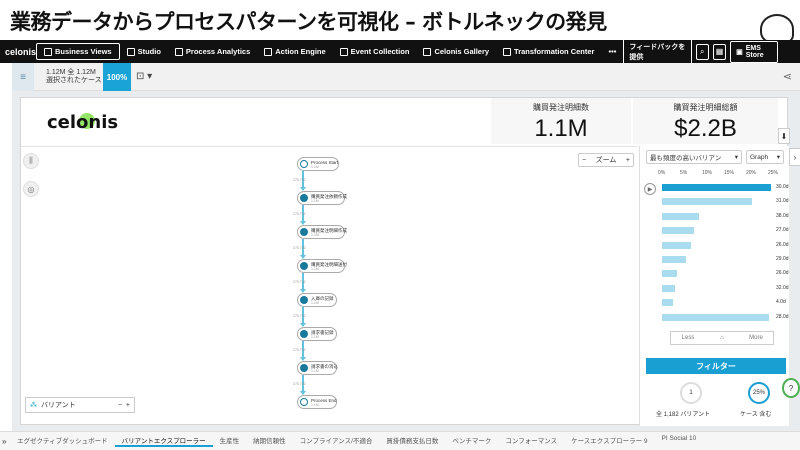  Describe the element at coordinates (628, 160) in the screenshot. I see `zoom-in-button: +` at that location.